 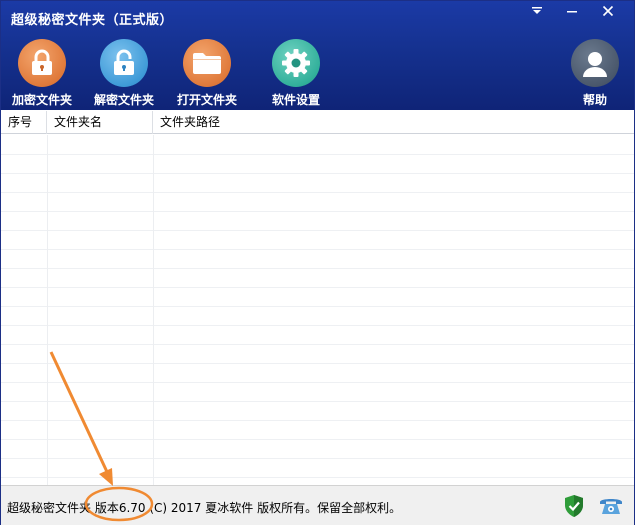 What do you see at coordinates (296, 63) in the screenshot?
I see `gear-icon` at bounding box center [296, 63].